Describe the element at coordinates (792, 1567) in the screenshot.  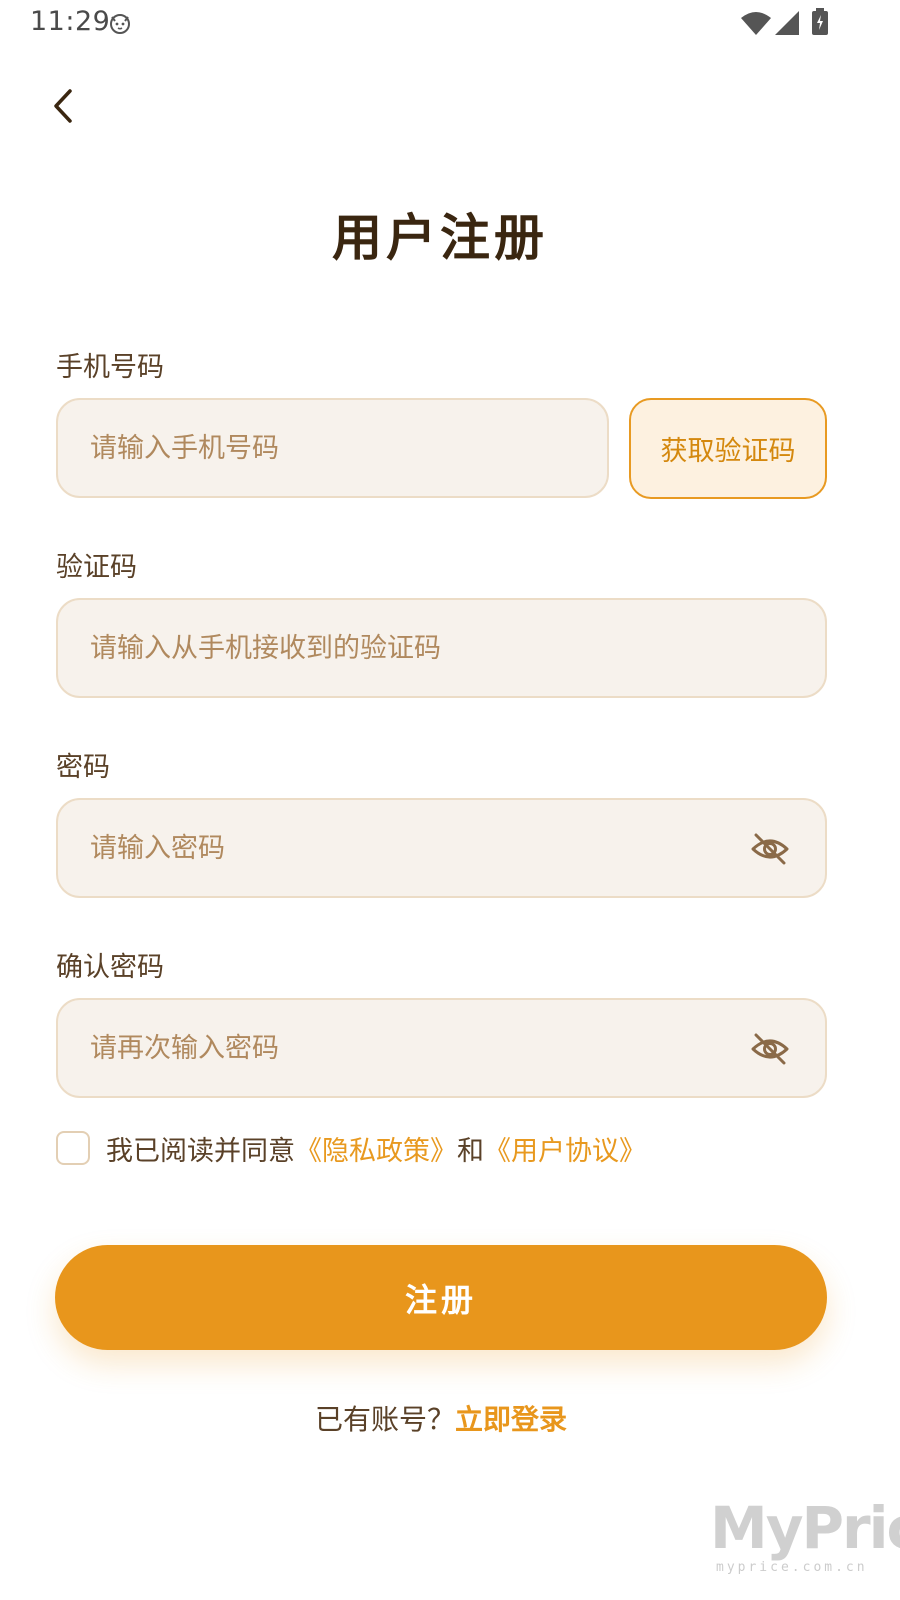
I see `watermark-sub: myprice.com.cn` at that location.